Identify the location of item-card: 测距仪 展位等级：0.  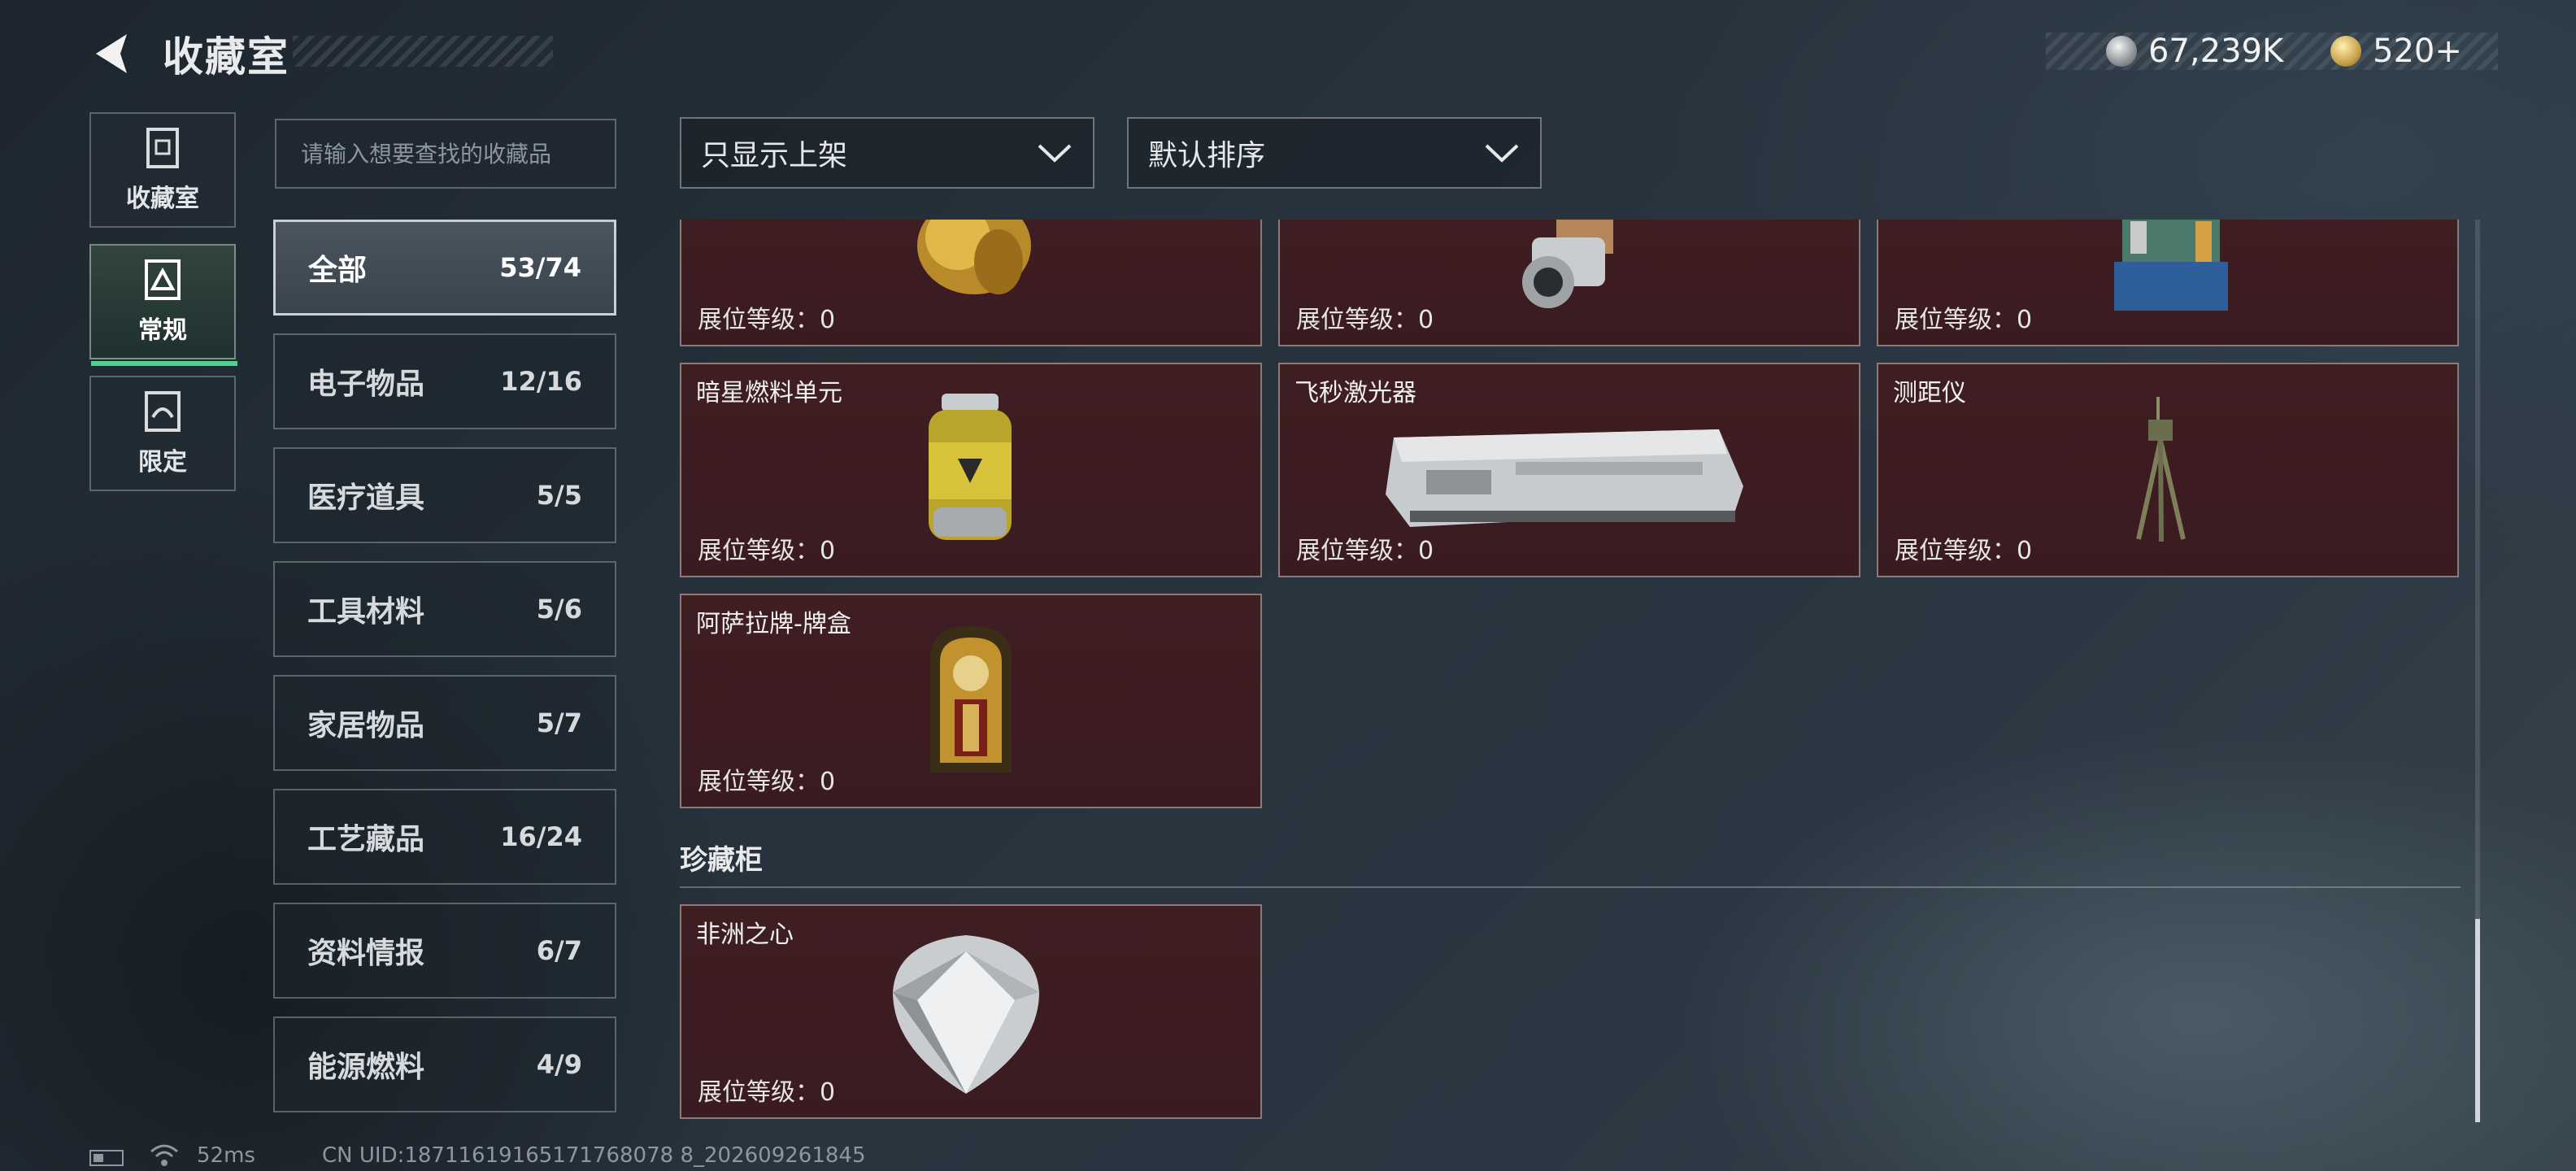
(2168, 470).